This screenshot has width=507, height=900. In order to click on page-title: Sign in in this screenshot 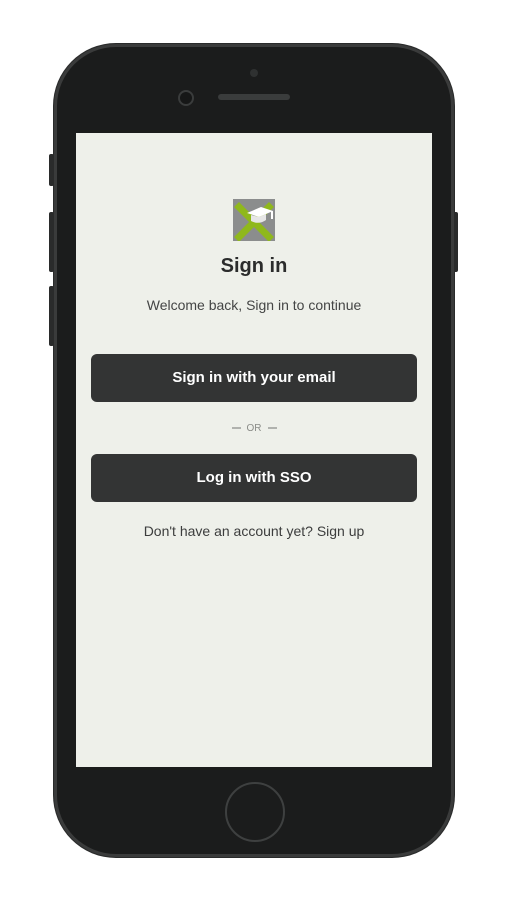, I will do `click(254, 266)`.